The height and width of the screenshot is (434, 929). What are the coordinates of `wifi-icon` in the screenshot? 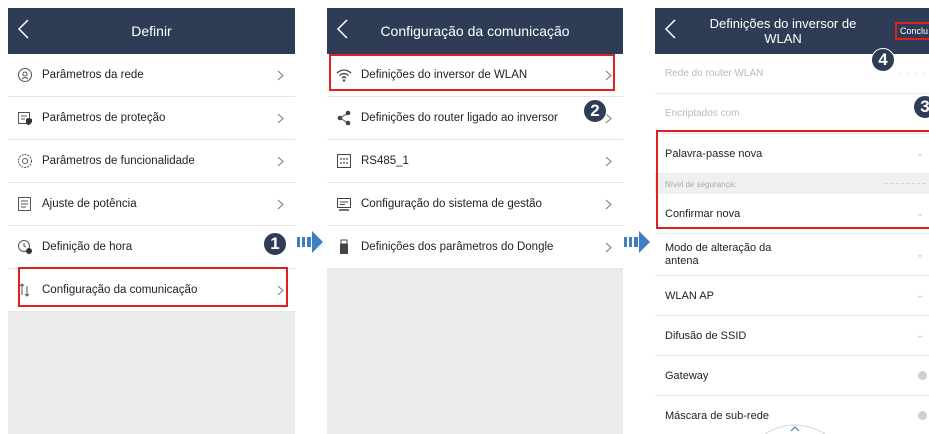 It's located at (344, 75).